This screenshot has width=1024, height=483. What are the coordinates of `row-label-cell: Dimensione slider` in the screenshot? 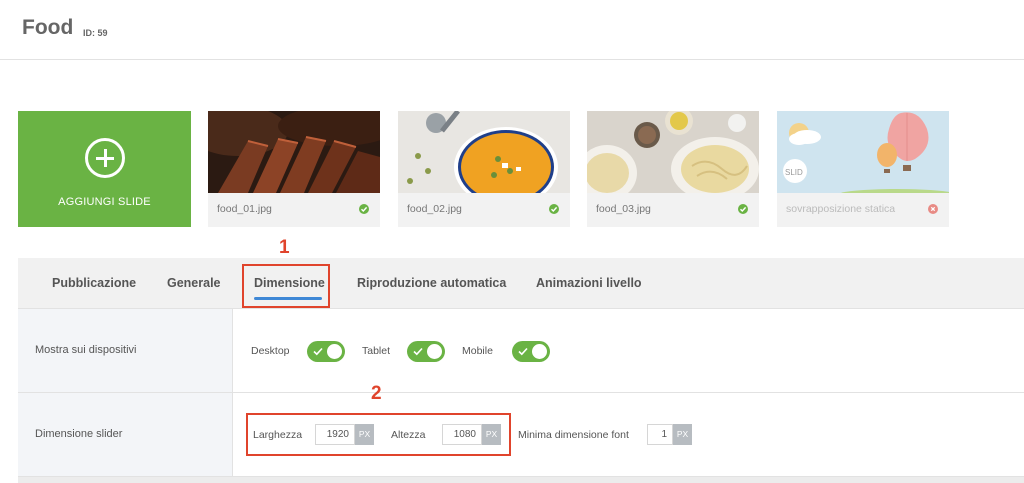 It's located at (125, 434).